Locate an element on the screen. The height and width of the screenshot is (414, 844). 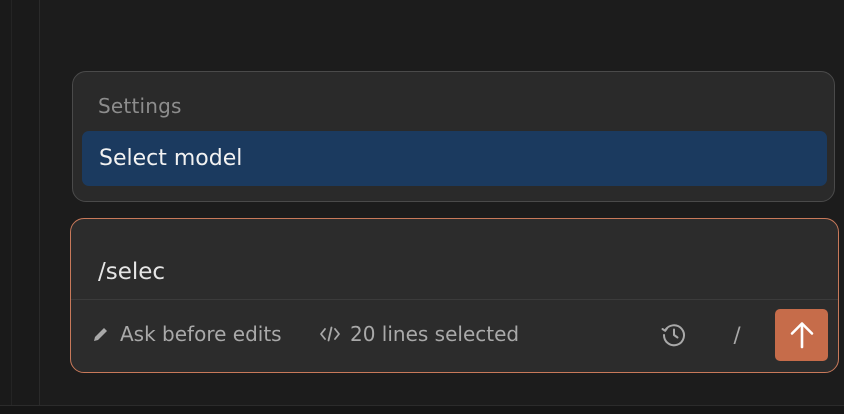
menu-item-select-model: Select model is located at coordinates (454, 158).